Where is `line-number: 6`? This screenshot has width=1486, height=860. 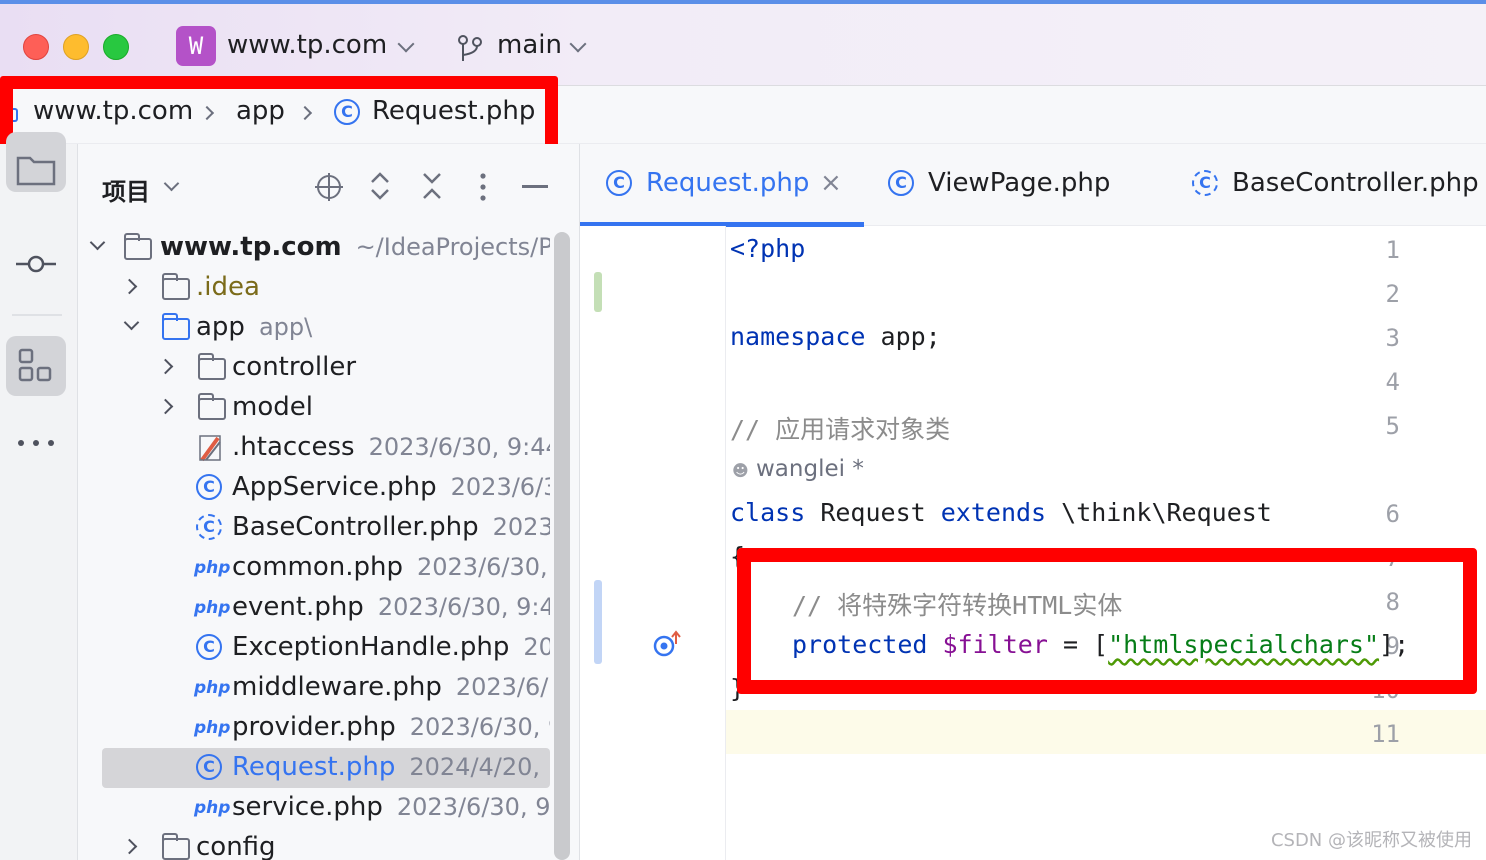
line-number: 6 is located at coordinates (1392, 514).